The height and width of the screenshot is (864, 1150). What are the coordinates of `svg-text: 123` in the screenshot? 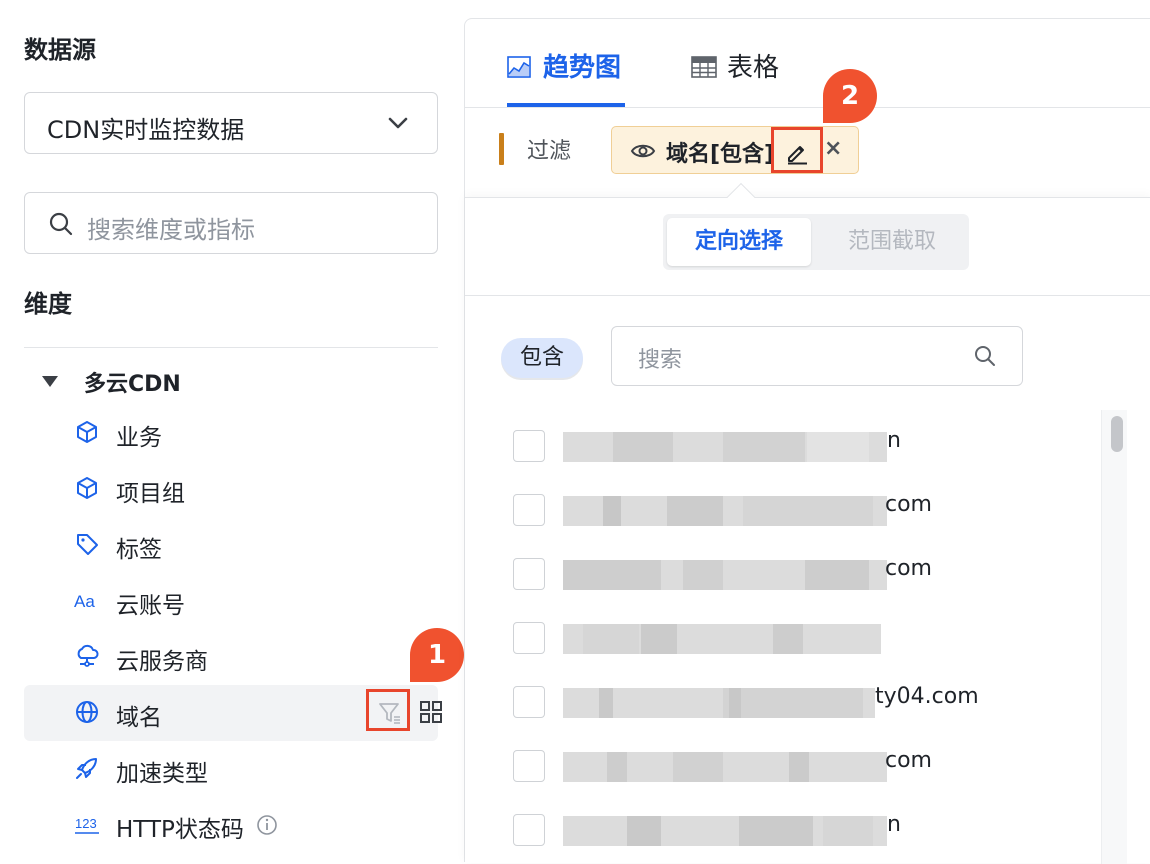 It's located at (86, 823).